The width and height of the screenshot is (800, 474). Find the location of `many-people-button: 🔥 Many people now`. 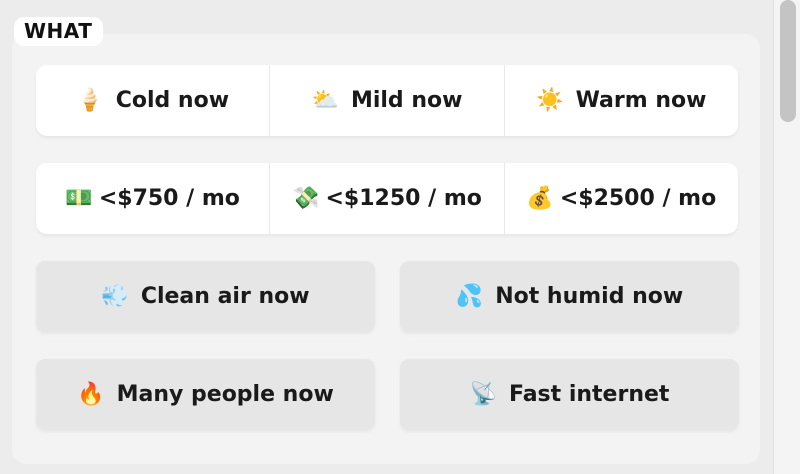

many-people-button: 🔥 Many people now is located at coordinates (205, 394).